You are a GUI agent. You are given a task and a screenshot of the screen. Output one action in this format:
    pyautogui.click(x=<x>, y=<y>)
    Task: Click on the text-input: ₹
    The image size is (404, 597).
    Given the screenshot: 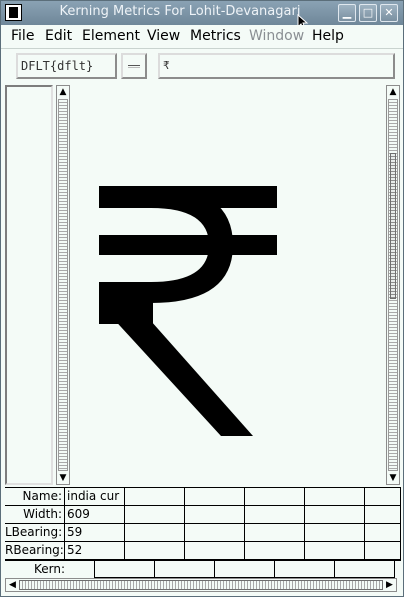 What is the action you would take?
    pyautogui.click(x=276, y=66)
    